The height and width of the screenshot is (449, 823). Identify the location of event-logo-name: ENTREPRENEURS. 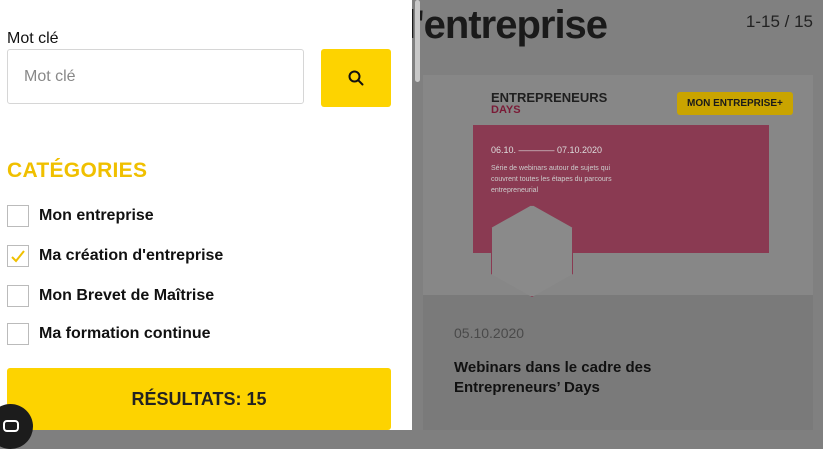
(549, 97).